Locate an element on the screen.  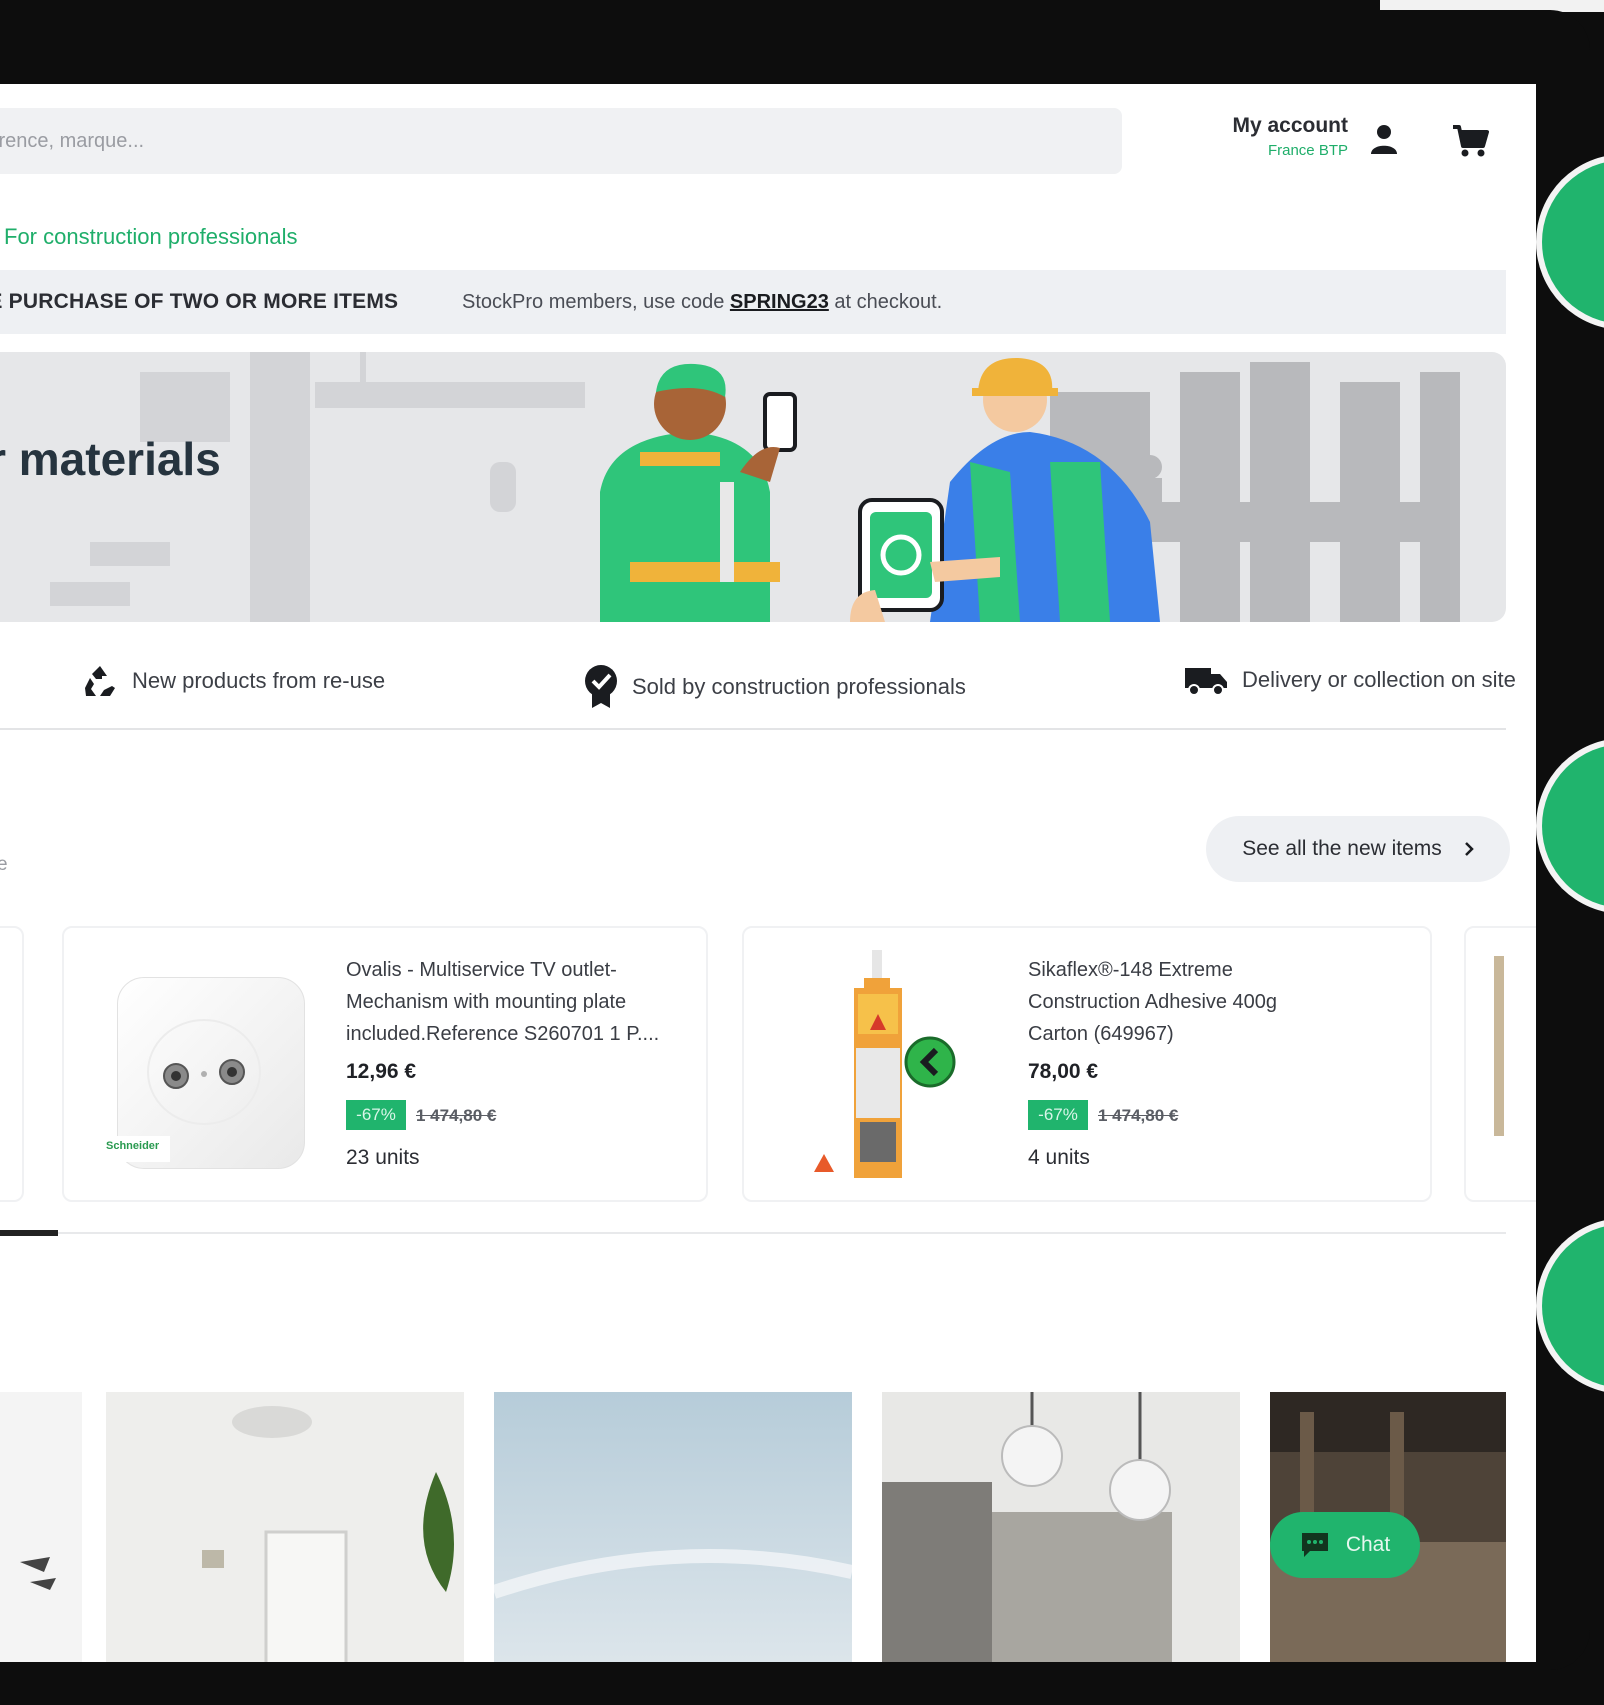
product-title-line: Ovalis - Multiservice TV outlet- is located at coordinates (481, 970).